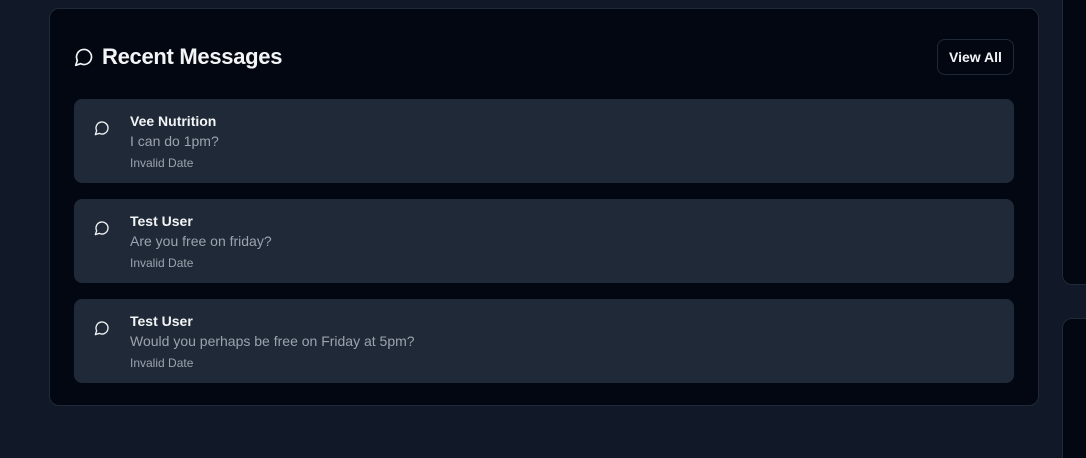  Describe the element at coordinates (1074, 142) in the screenshot. I see `side-panel-top` at that location.